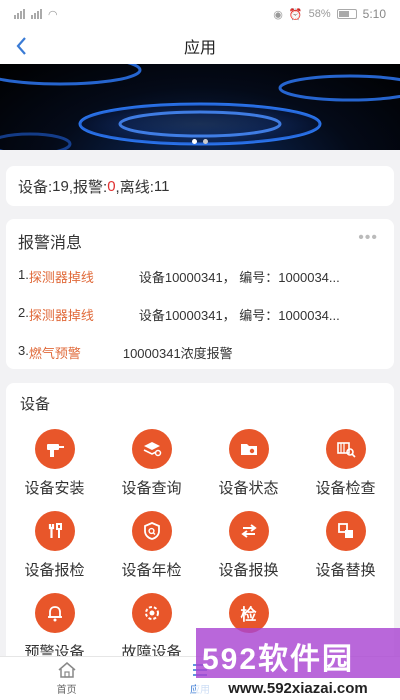 The width and height of the screenshot is (400, 700). I want to click on tile-device-query: 设备查询, so click(151, 468).